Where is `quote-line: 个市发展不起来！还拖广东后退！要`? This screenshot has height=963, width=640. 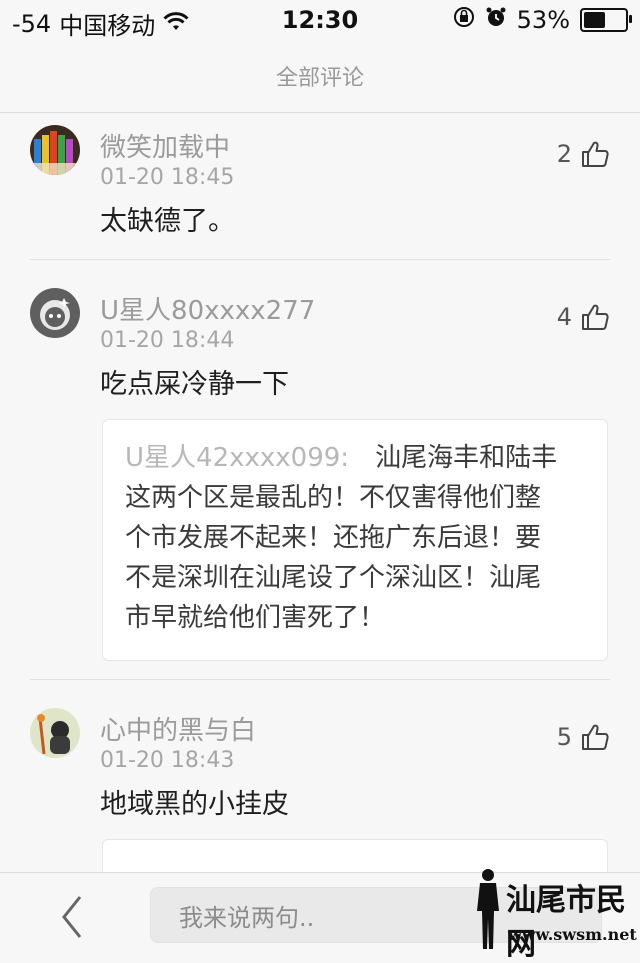 quote-line: 个市发展不起来！还拖广东后退！要 is located at coordinates (333, 538).